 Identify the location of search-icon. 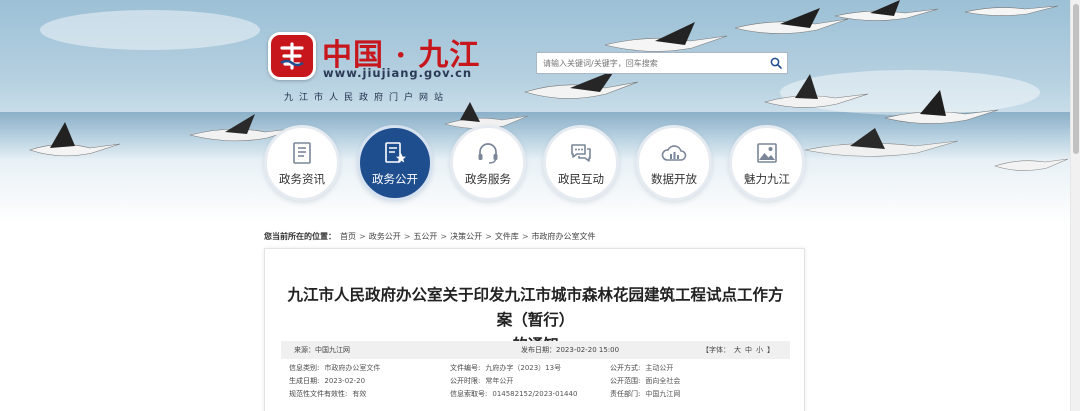
(776, 63).